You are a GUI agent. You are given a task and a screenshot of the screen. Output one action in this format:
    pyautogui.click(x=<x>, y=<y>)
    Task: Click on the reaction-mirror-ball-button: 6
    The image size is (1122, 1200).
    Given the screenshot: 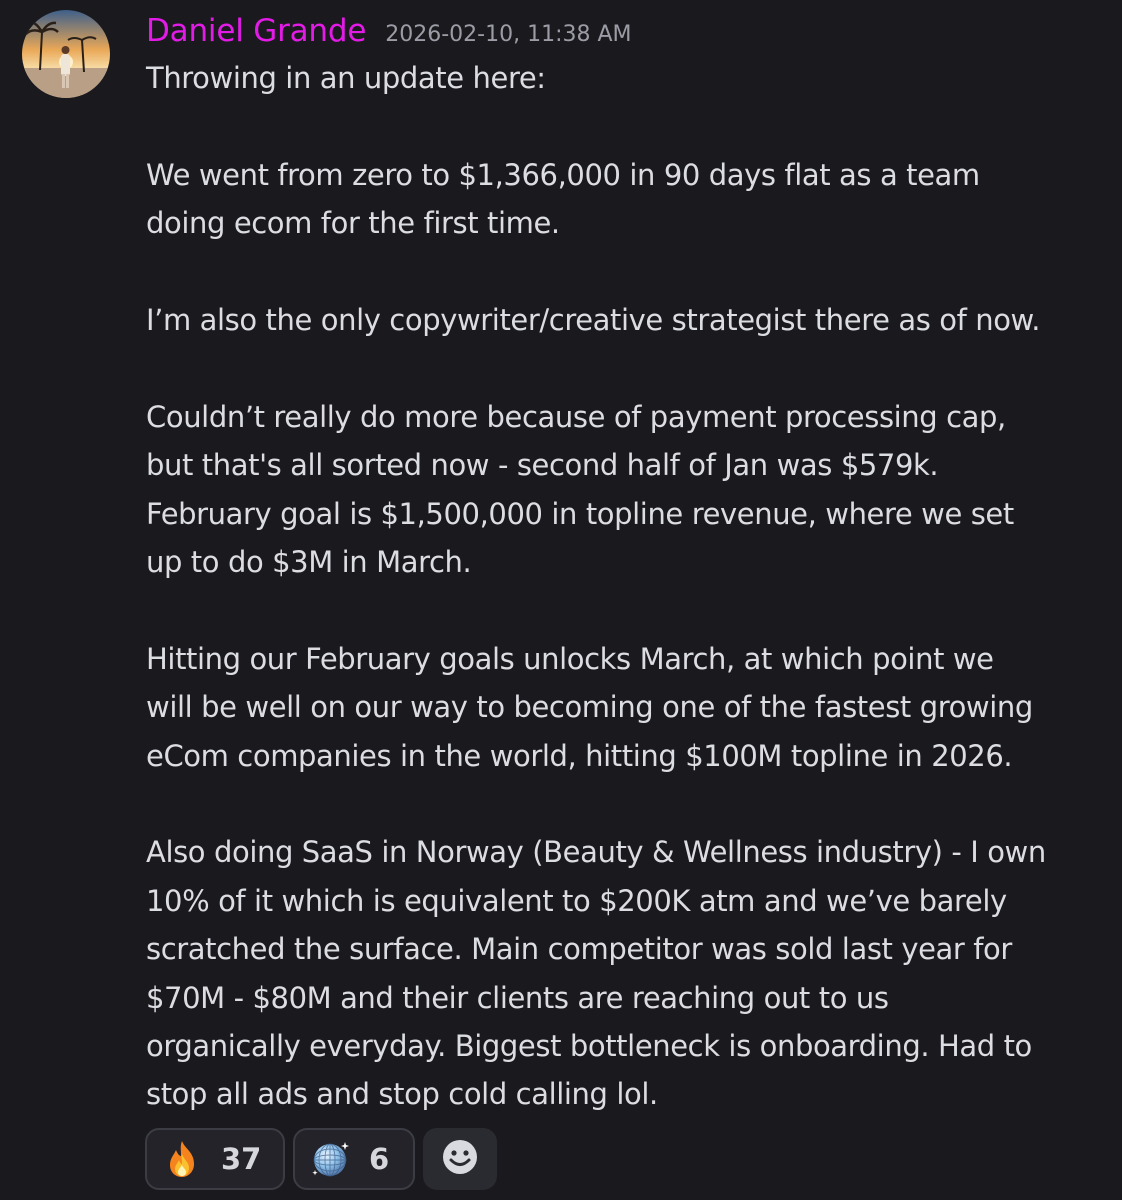 What is the action you would take?
    pyautogui.click(x=354, y=1159)
    